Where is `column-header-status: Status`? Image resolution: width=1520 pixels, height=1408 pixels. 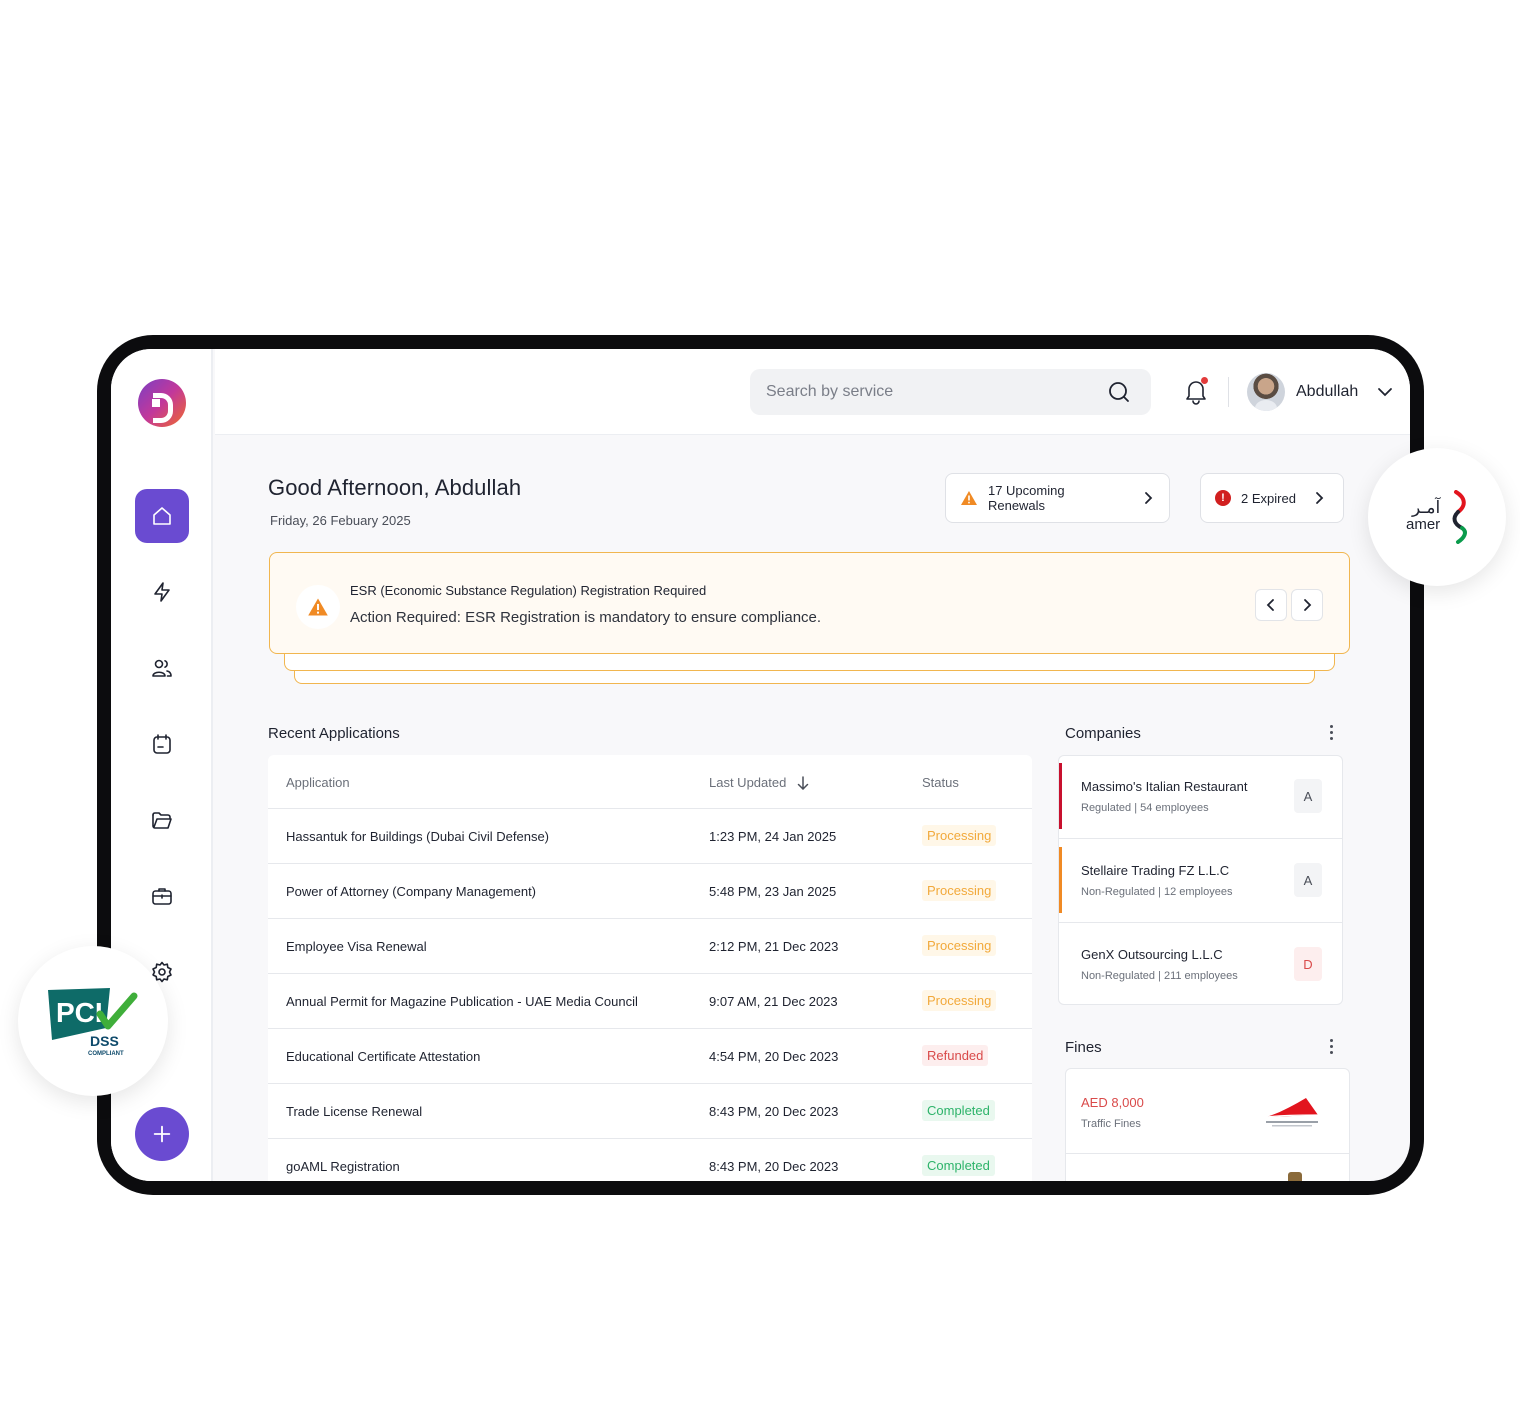
column-header-status: Status is located at coordinates (940, 782).